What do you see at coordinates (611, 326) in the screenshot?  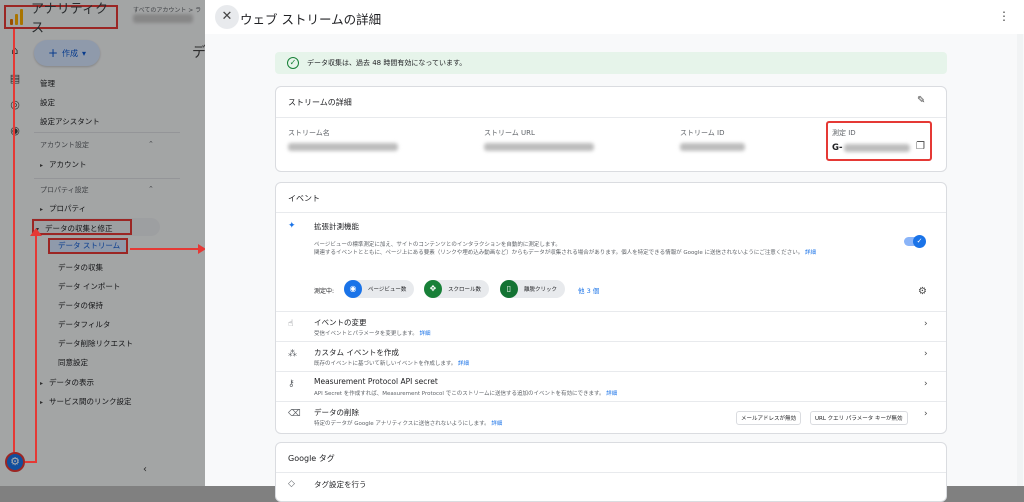 I see `modify-events-row: ☝ イベントの変更 受信イベントとパラメータを変更します。 詳細 ›` at bounding box center [611, 326].